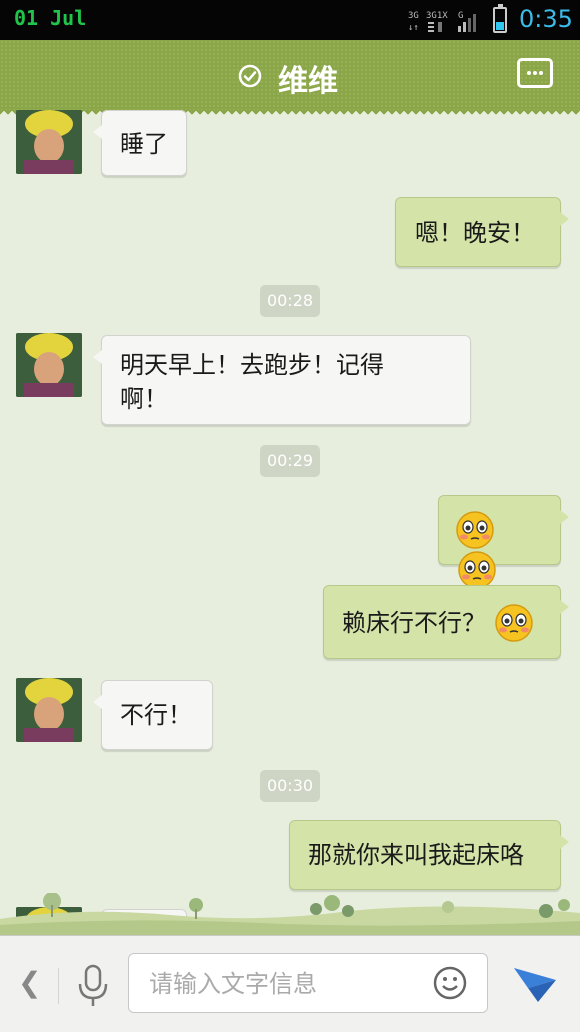 The height and width of the screenshot is (1032, 580). What do you see at coordinates (50, 18) in the screenshot?
I see `status-date: 01 Jul` at bounding box center [50, 18].